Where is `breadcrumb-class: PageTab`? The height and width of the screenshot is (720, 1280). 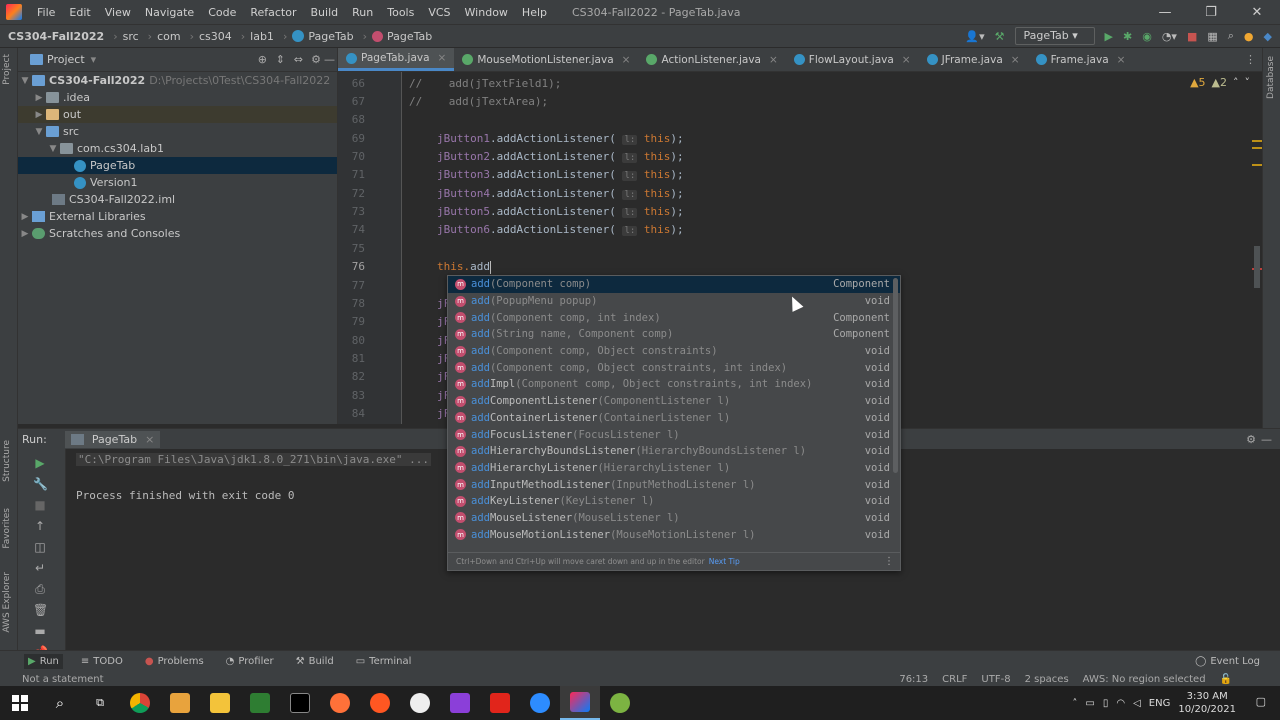
breadcrumb-class: PageTab is located at coordinates (330, 36).